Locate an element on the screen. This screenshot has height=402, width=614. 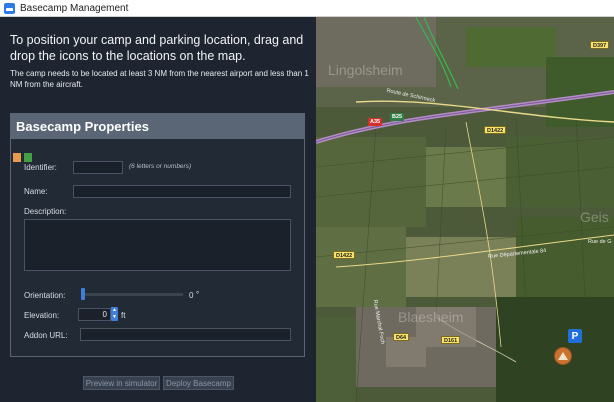
map-watermark-blaesheim: Blaesheim is located at coordinates (431, 317).